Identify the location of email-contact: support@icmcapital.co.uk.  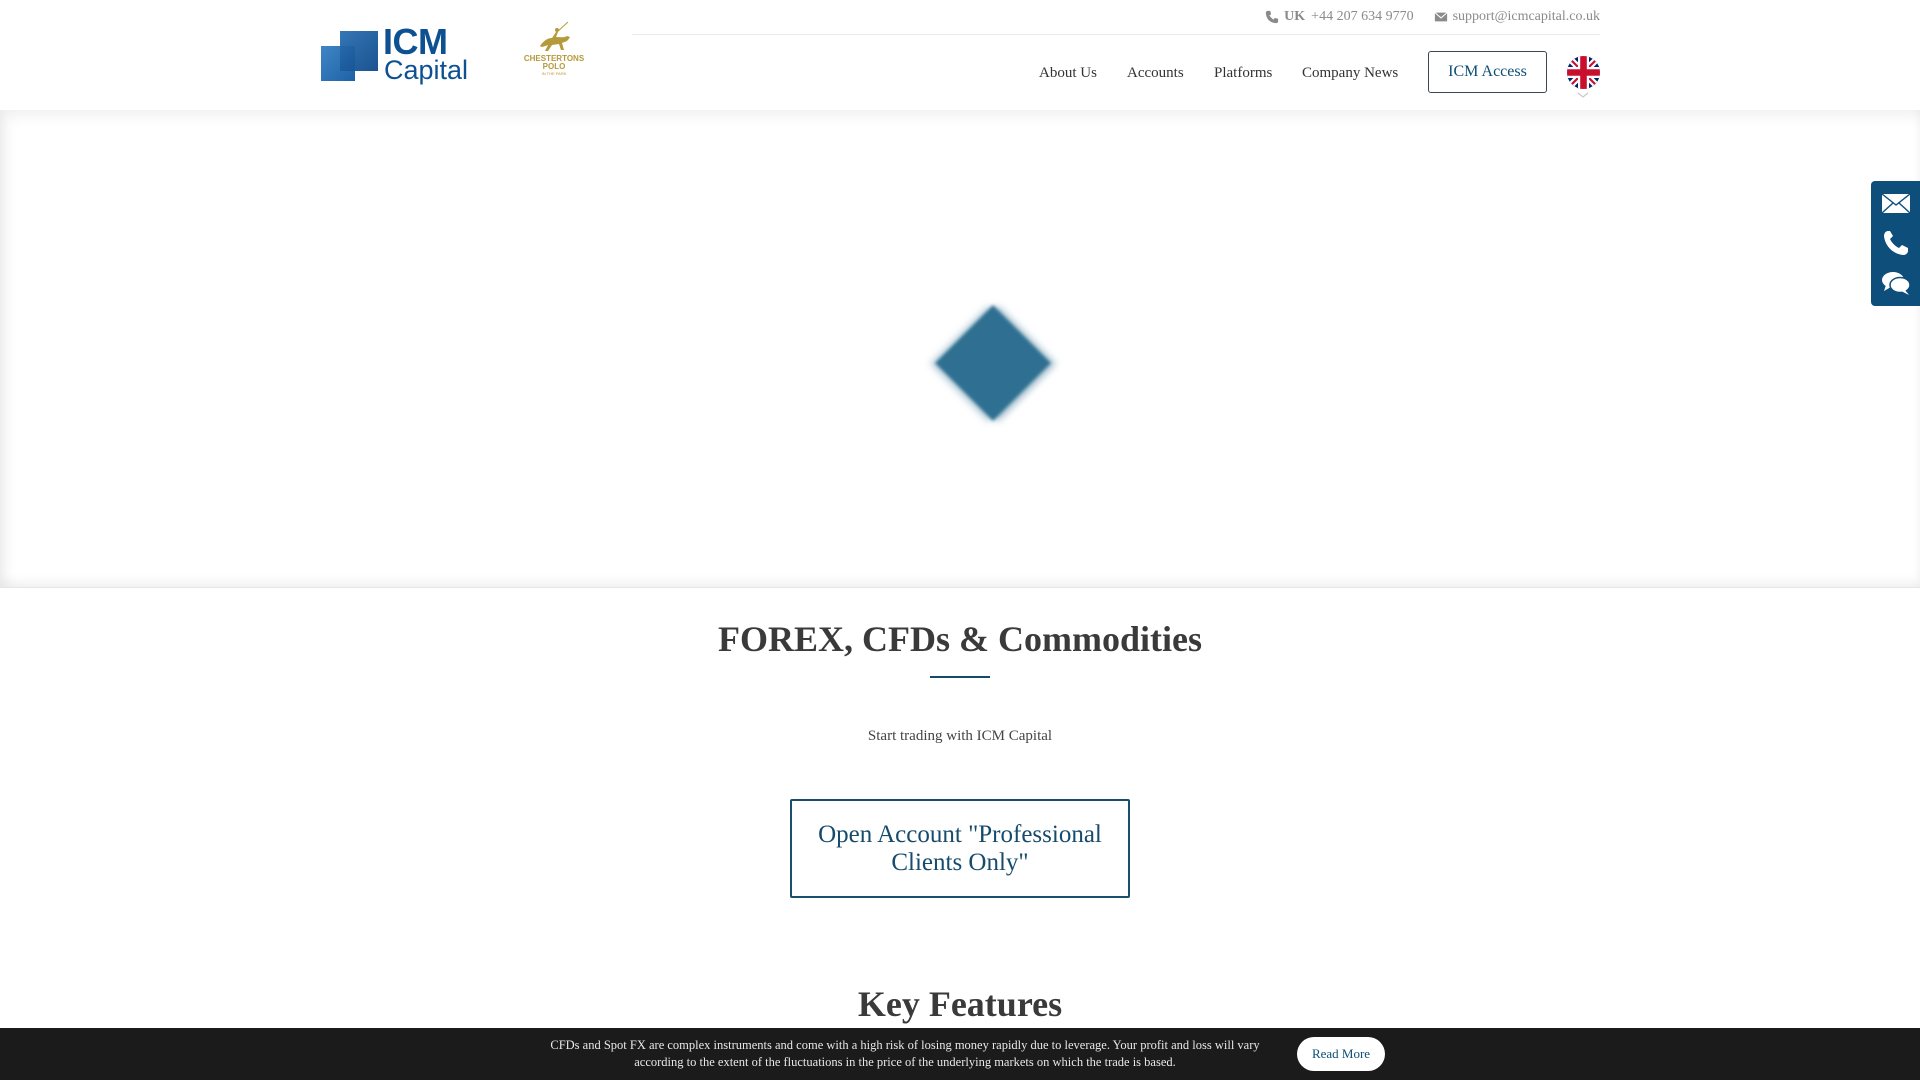
(1517, 17).